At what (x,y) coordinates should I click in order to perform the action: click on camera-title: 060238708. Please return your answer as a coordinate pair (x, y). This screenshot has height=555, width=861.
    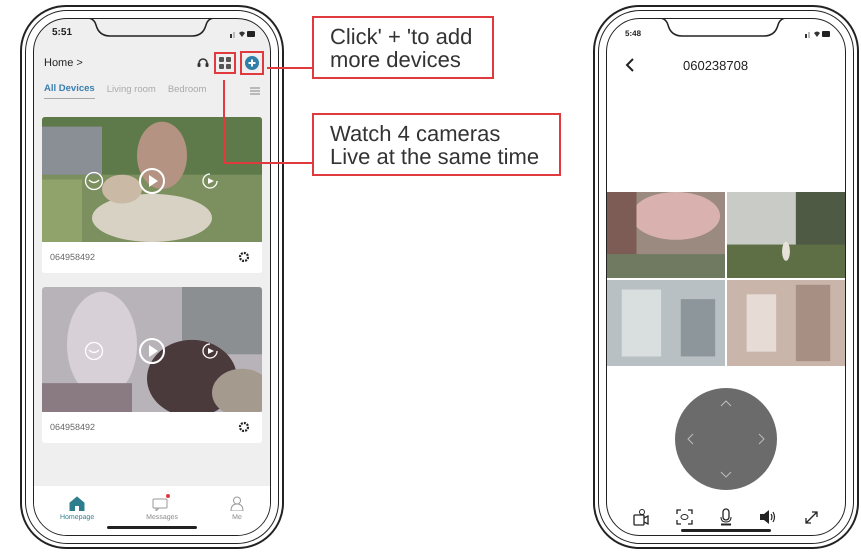
    Looking at the image, I should click on (715, 65).